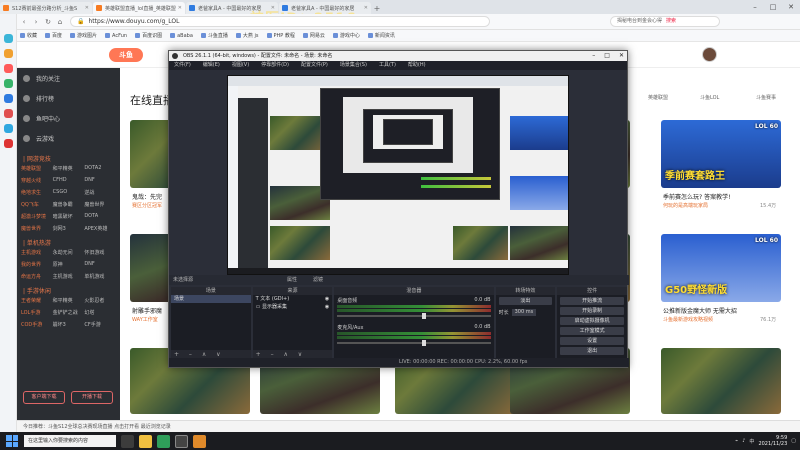  I want to click on menu-edit: 编辑(E), so click(211, 65).